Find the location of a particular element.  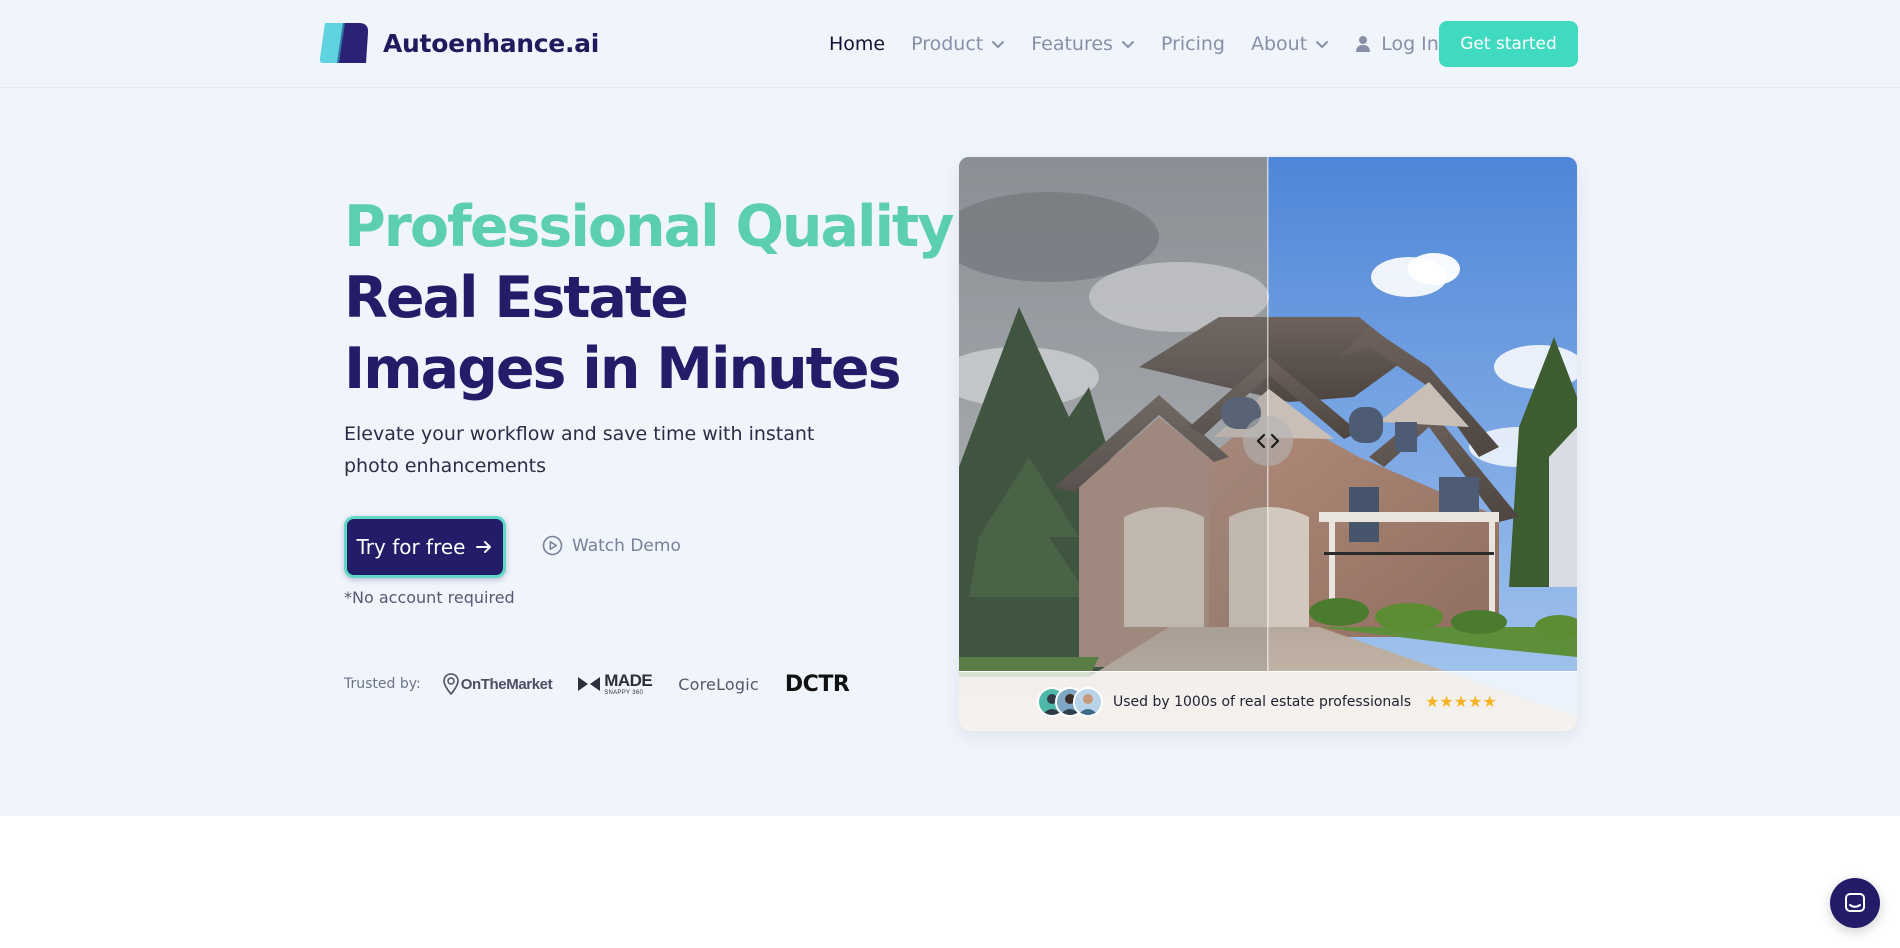

nav-login-label: Log In is located at coordinates (1410, 44).